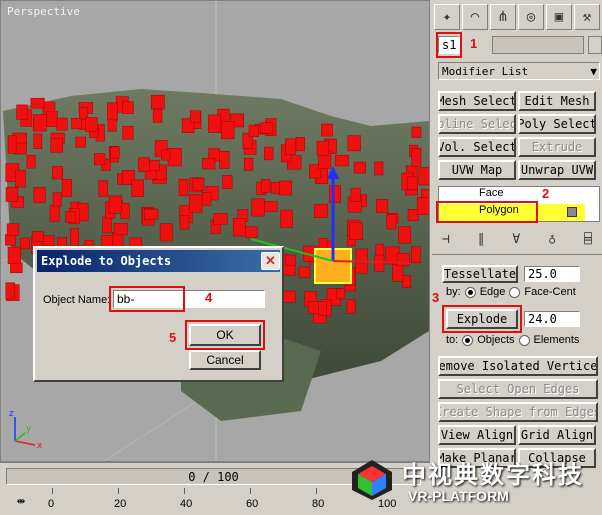 The width and height of the screenshot is (602, 515). What do you see at coordinates (158, 261) in the screenshot?
I see `dialog-title: Explode to Objects` at bounding box center [158, 261].